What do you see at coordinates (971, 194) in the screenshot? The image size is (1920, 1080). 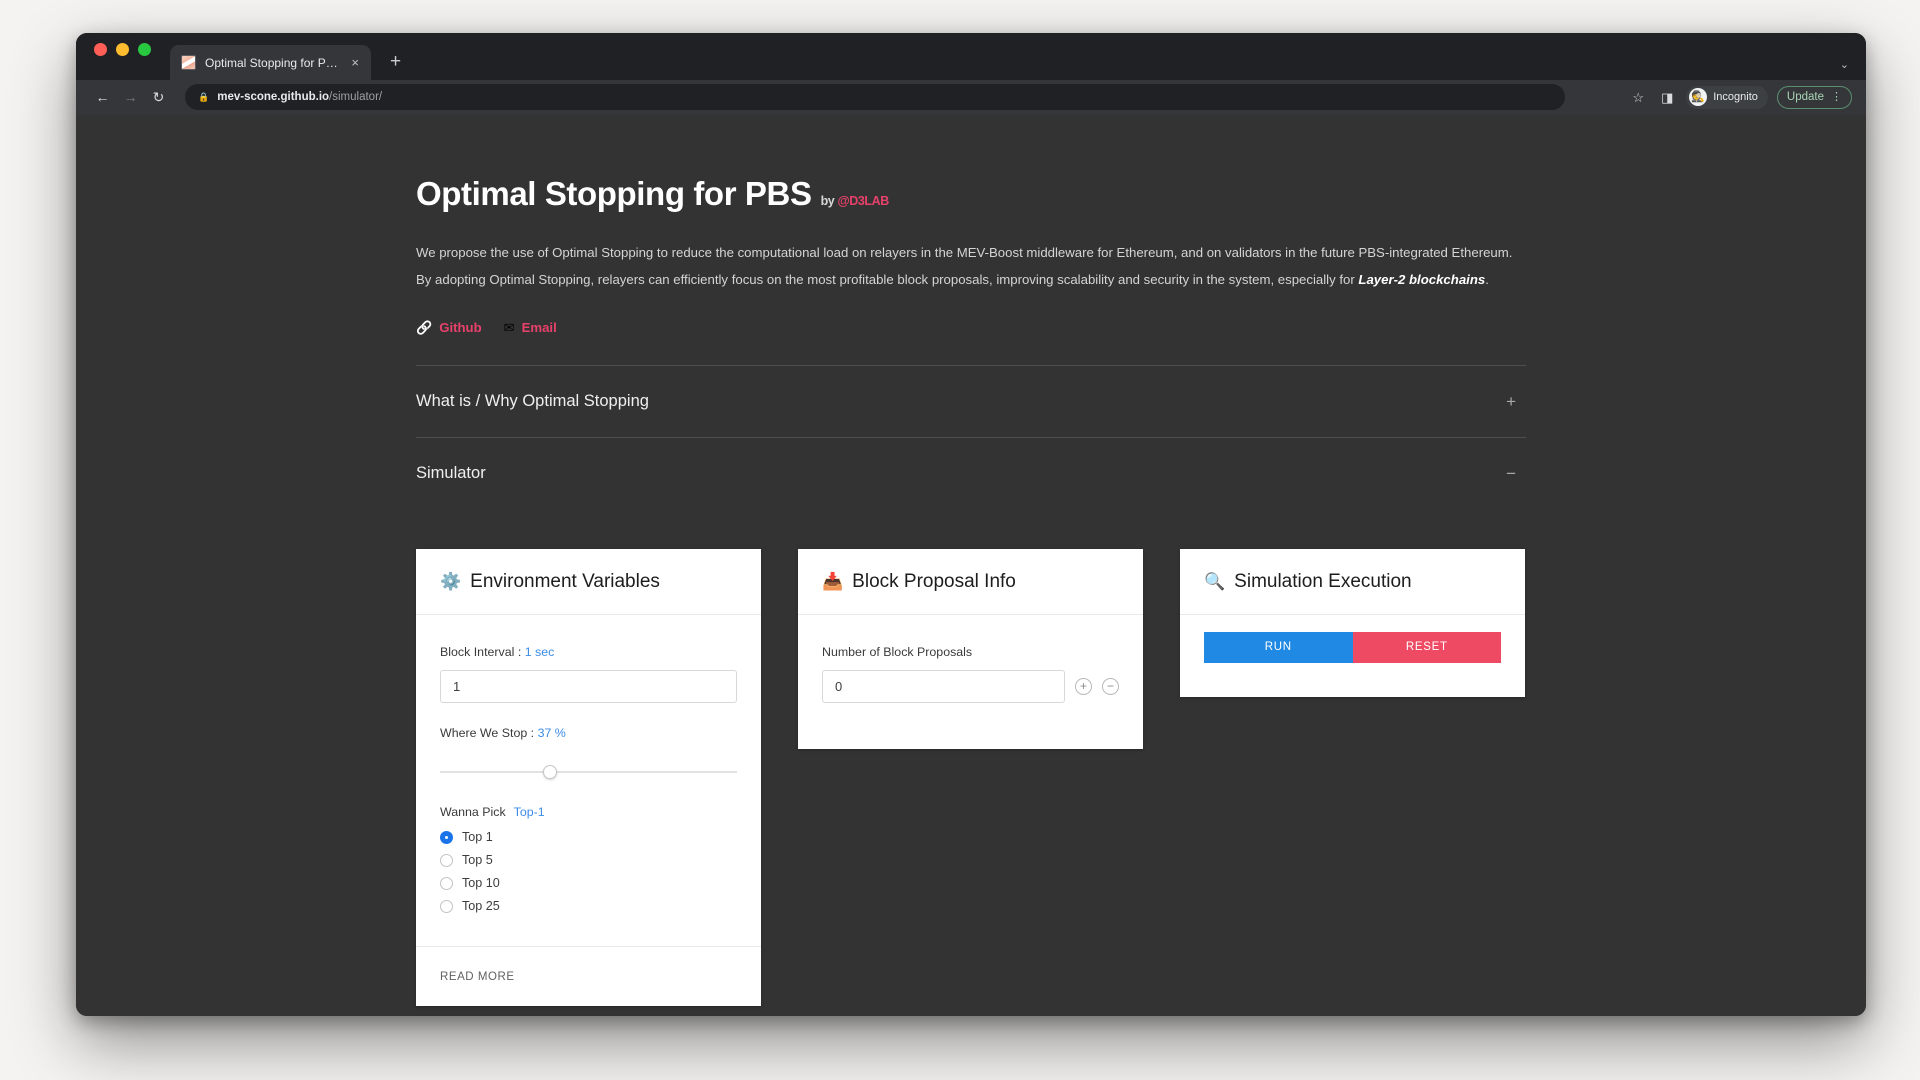 I see `page-title: Optimal Stopping for PBS by @D3LAB` at bounding box center [971, 194].